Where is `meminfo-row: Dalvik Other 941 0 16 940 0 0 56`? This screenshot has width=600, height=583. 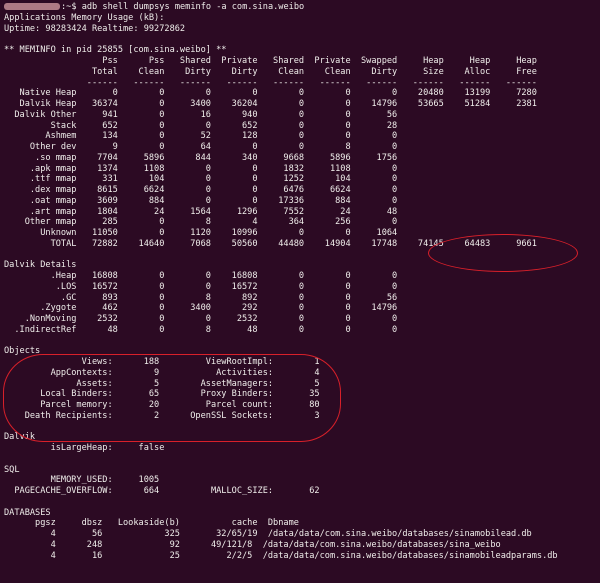 meminfo-row: Dalvik Other 941 0 16 940 0 0 56 is located at coordinates (201, 115).